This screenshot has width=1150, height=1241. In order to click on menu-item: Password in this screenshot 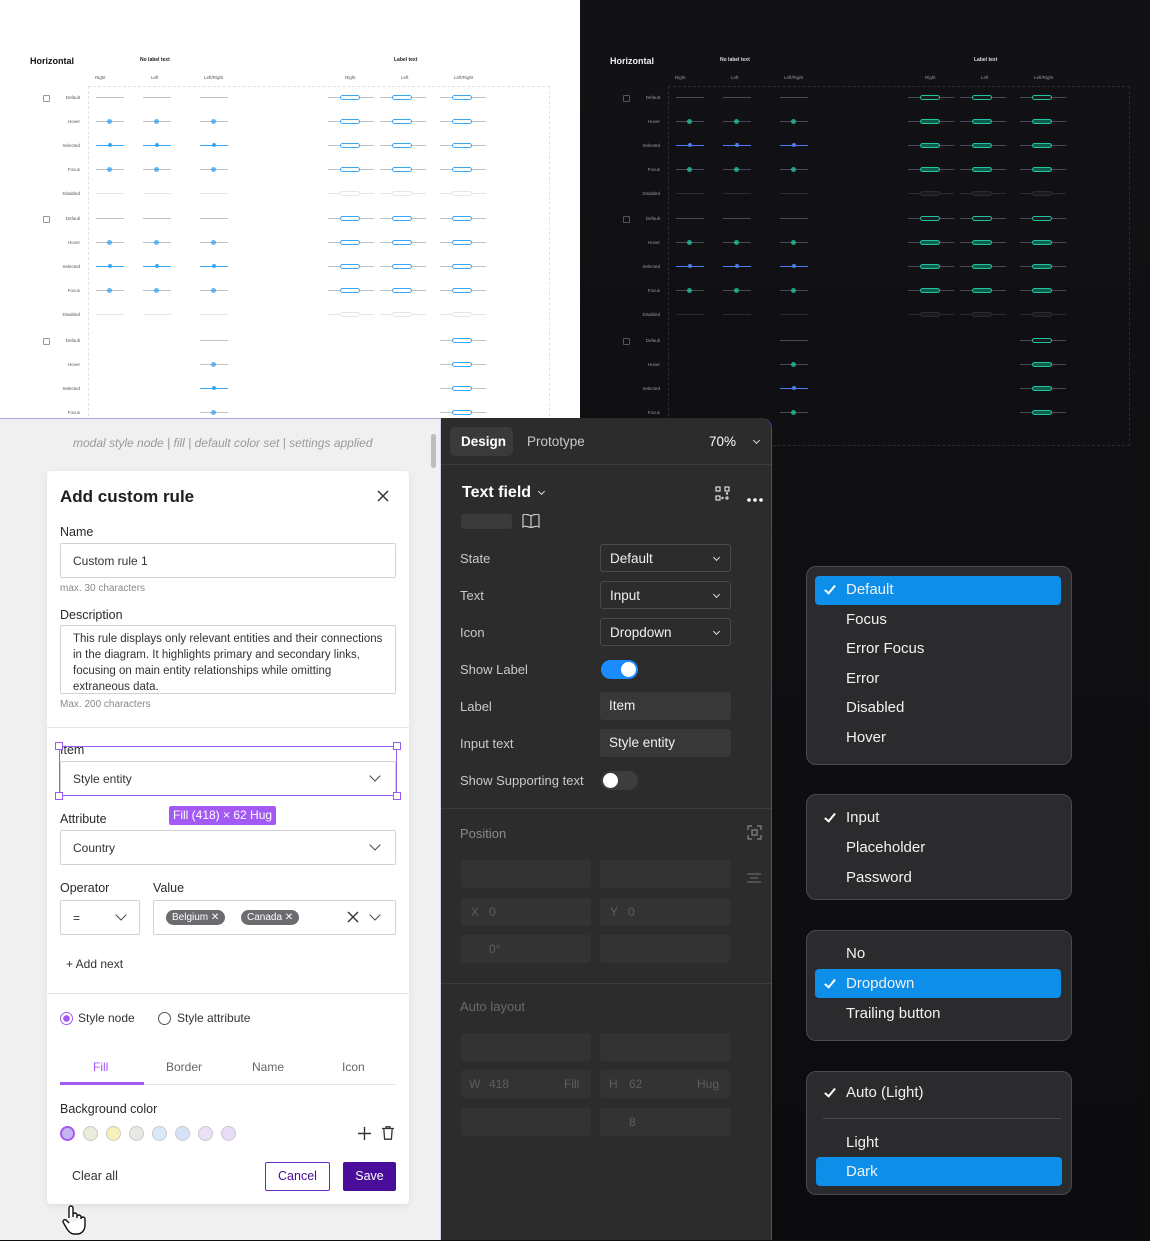, I will do `click(879, 877)`.